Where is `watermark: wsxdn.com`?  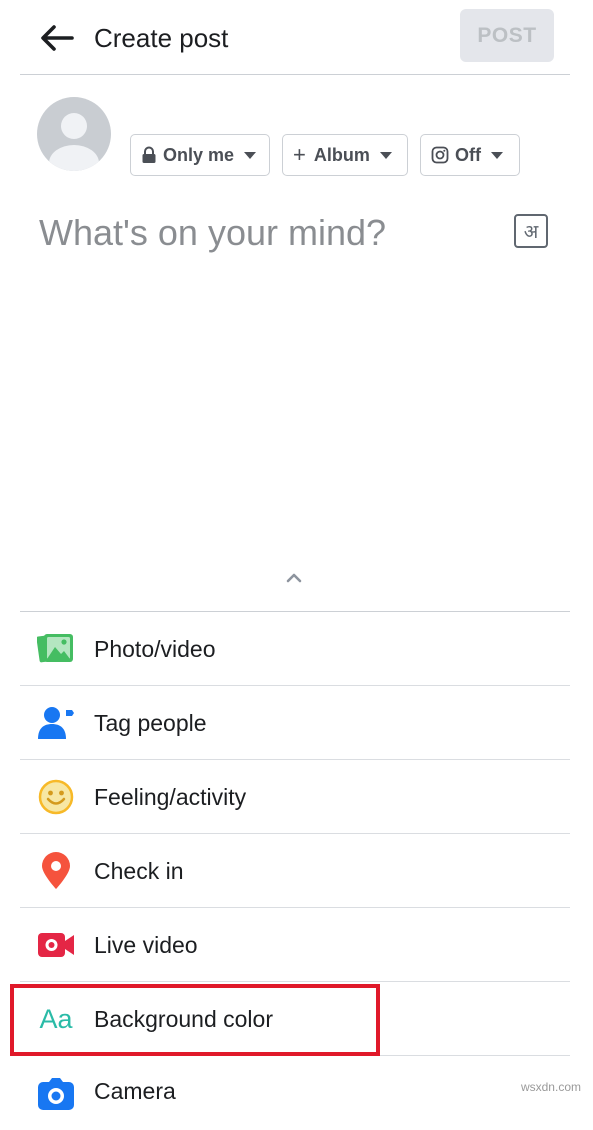 watermark: wsxdn.com is located at coordinates (550, 1087).